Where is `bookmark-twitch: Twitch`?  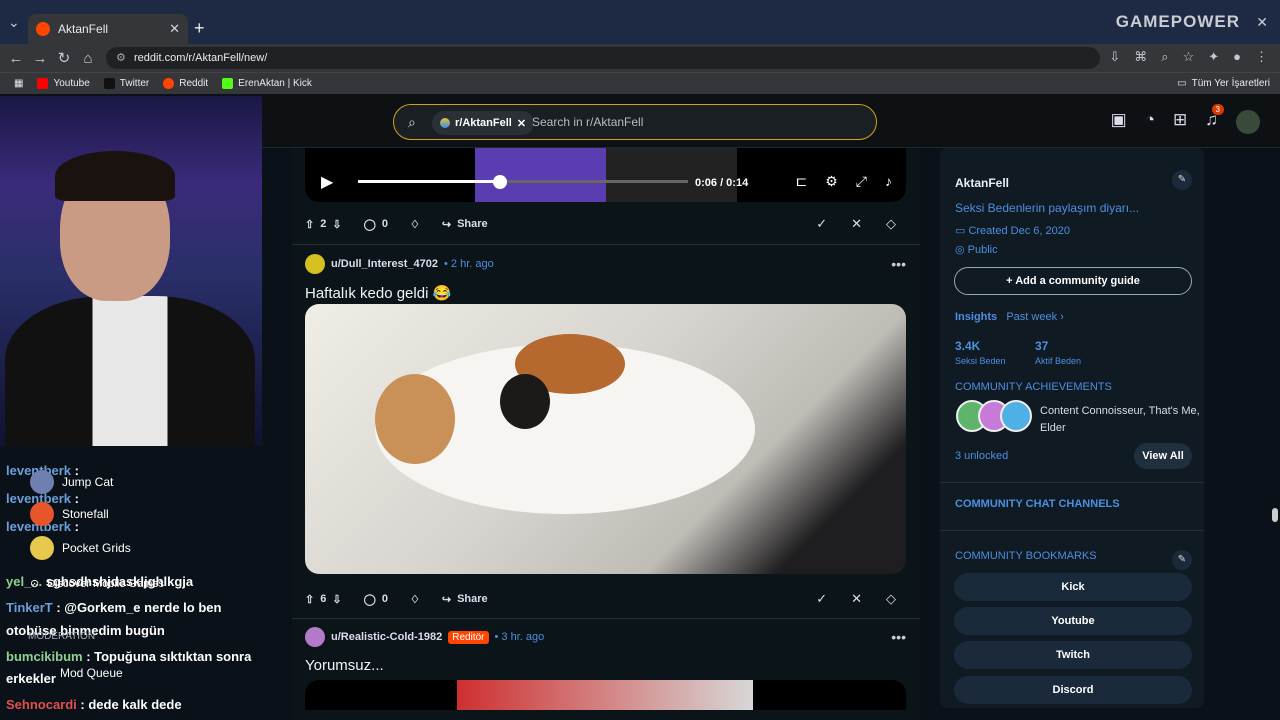
bookmark-twitch: Twitch is located at coordinates (1073, 655).